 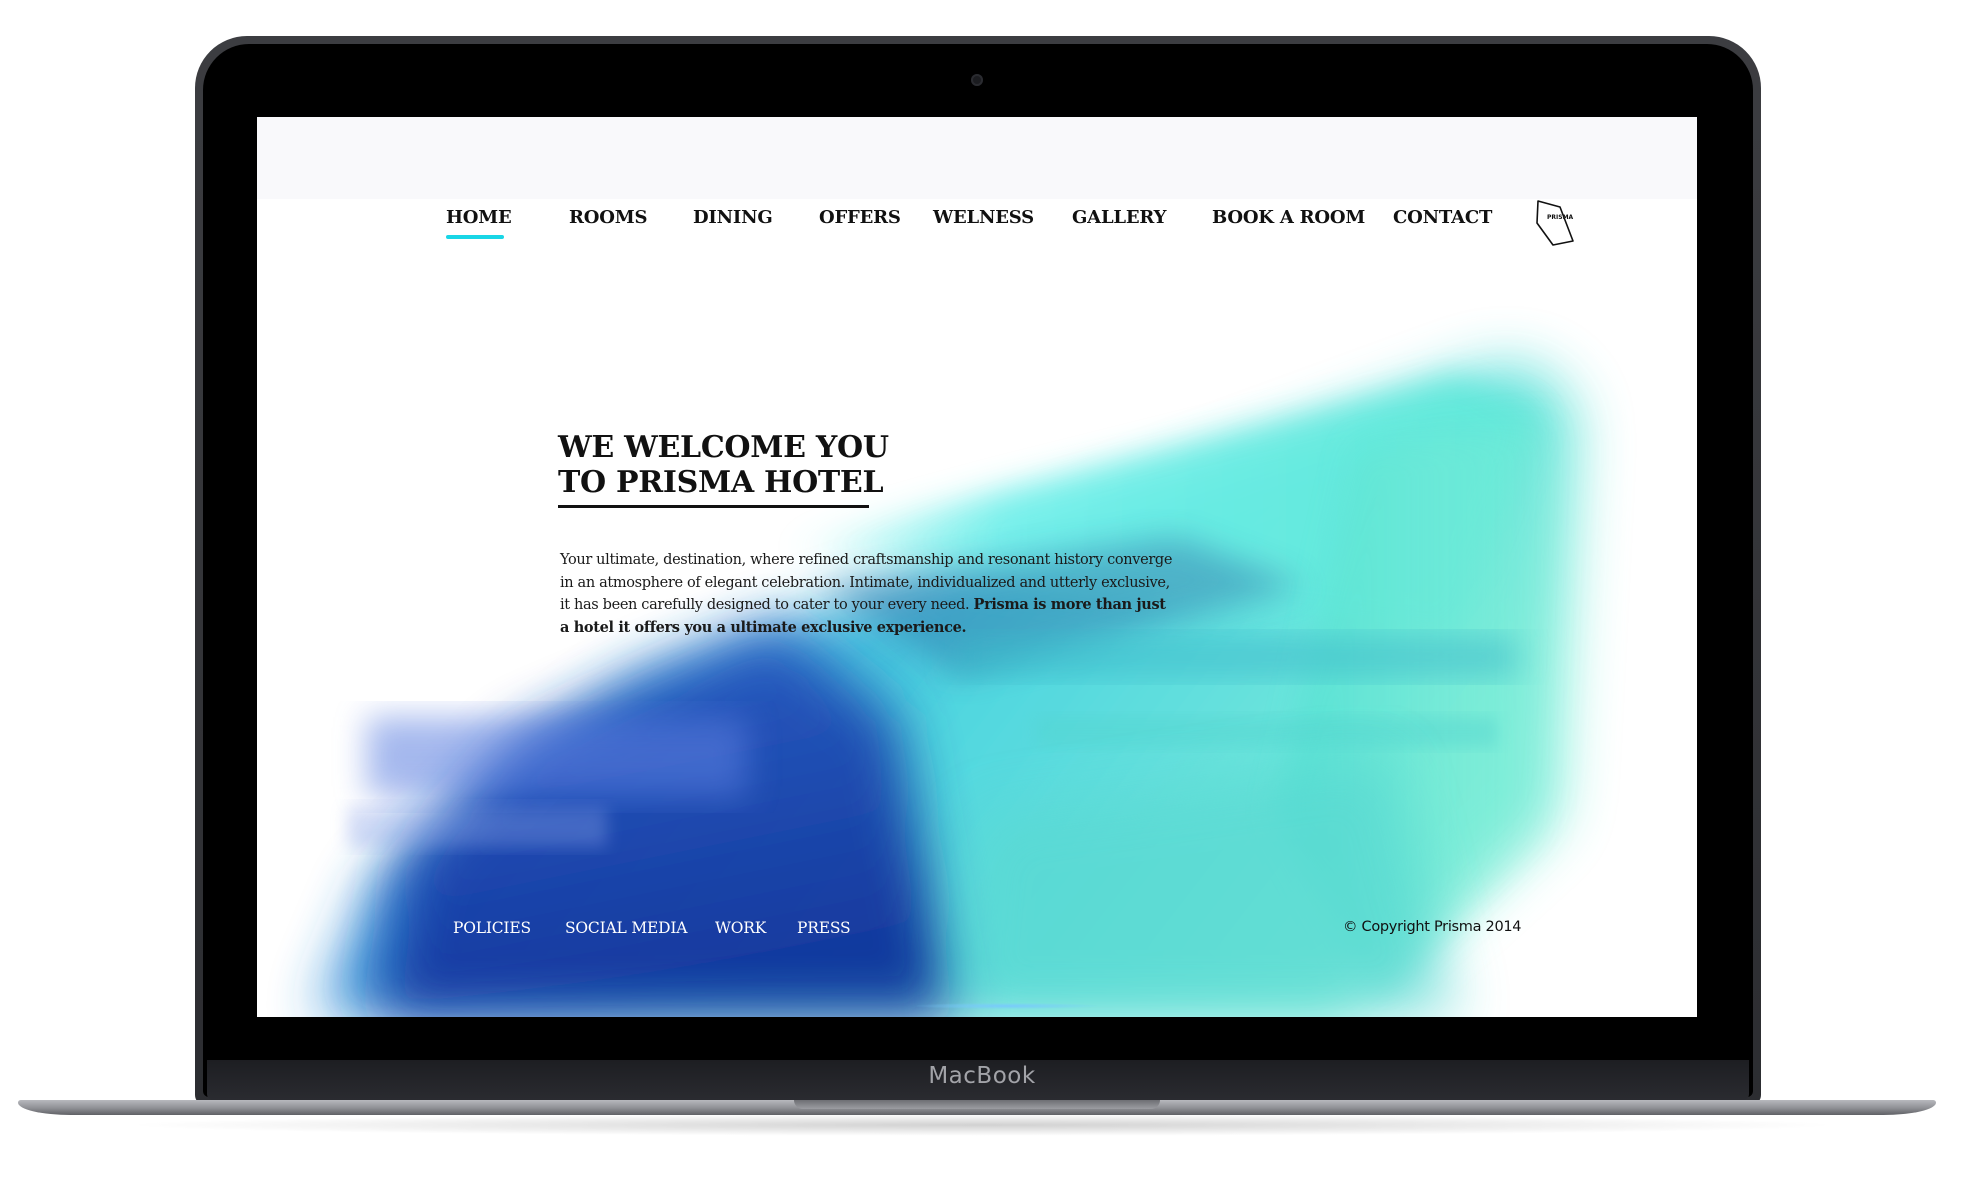 What do you see at coordinates (982, 1076) in the screenshot?
I see `device-brand-label: MacBook` at bounding box center [982, 1076].